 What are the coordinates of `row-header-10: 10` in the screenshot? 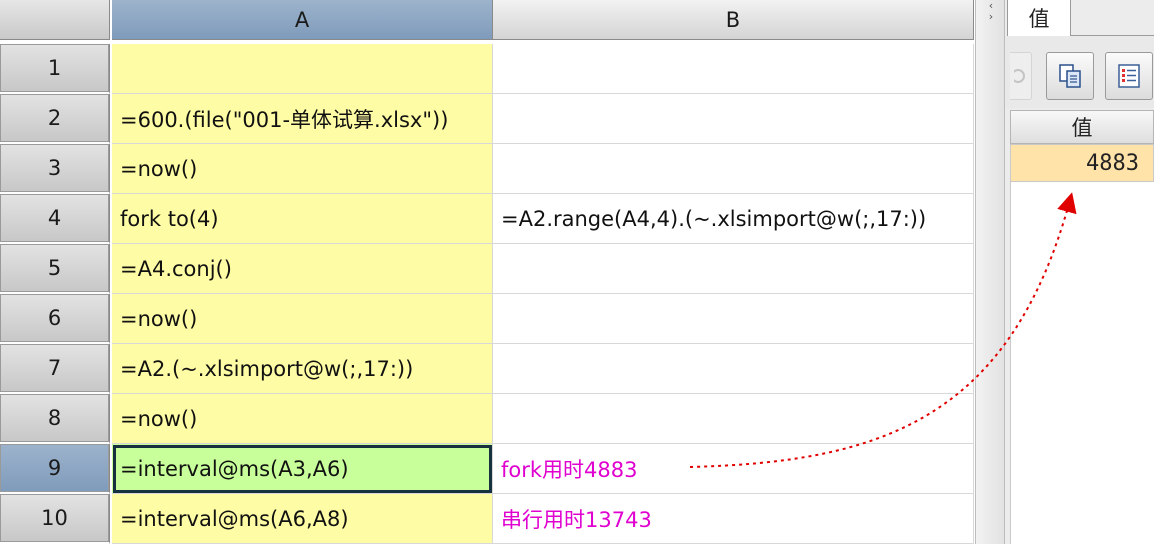 It's located at (55, 519).